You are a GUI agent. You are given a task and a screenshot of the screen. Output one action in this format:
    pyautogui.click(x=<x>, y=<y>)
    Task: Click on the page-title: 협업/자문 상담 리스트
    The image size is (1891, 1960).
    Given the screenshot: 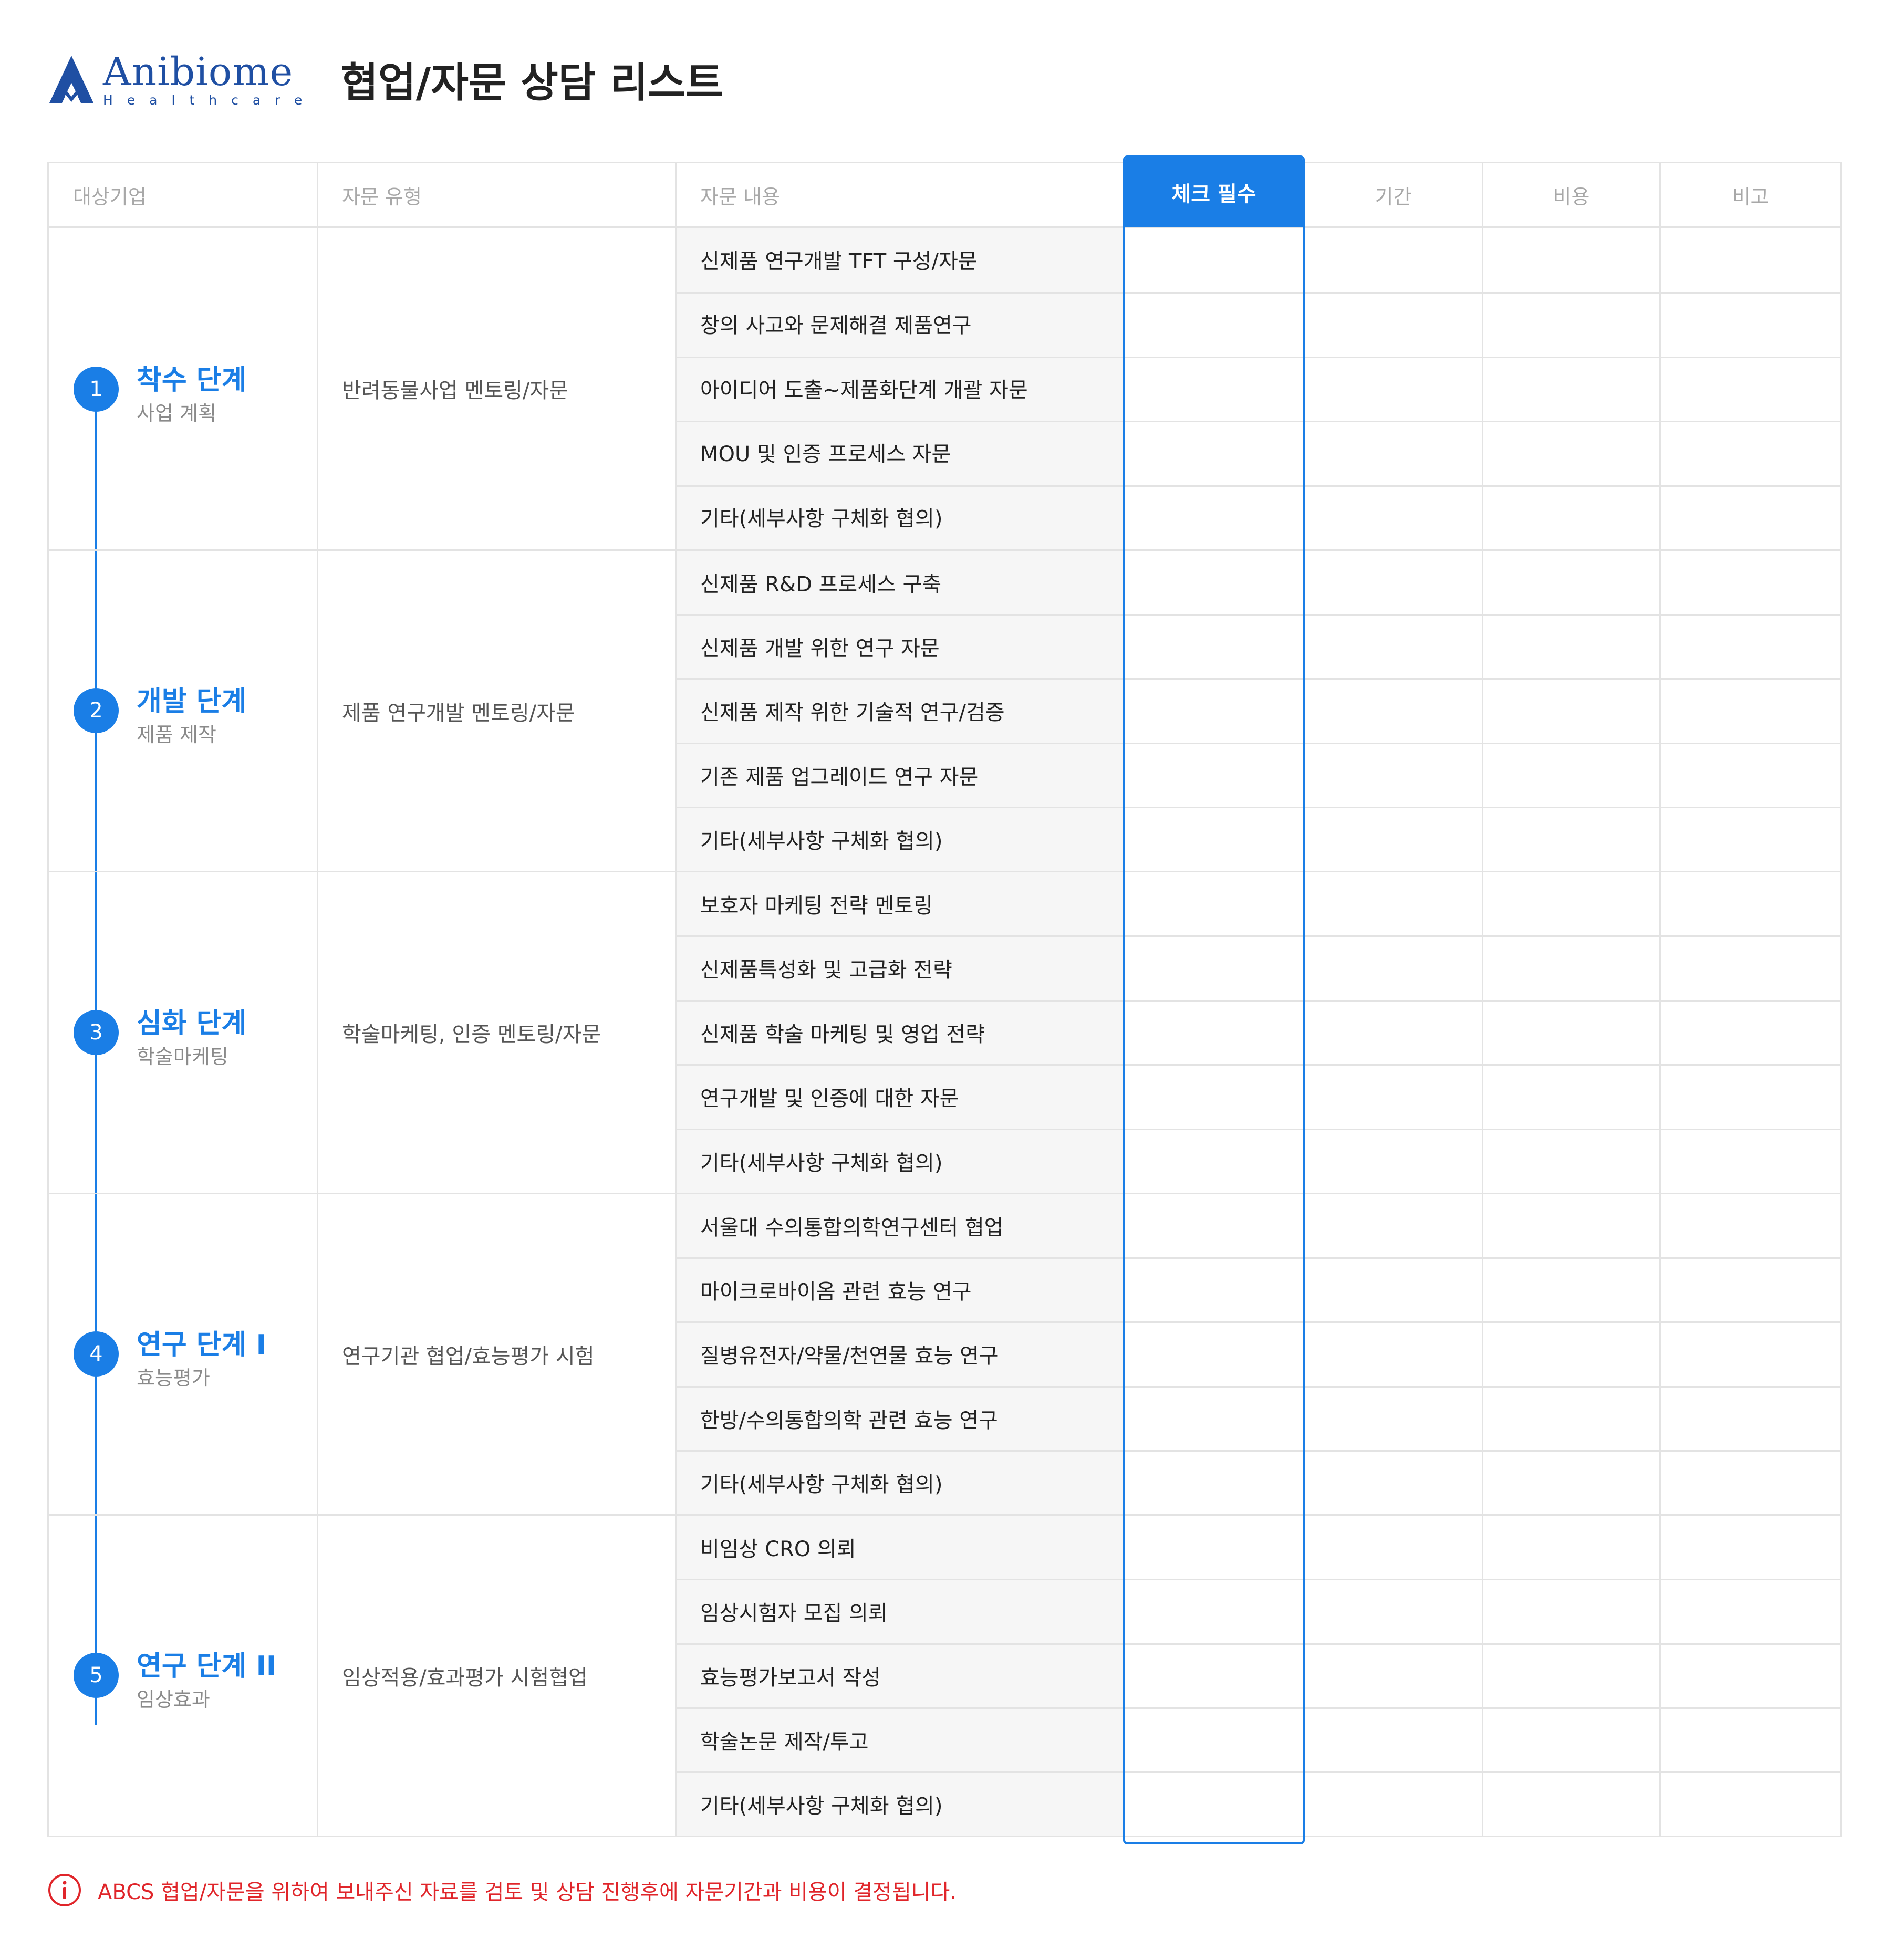 What is the action you would take?
    pyautogui.click(x=531, y=83)
    